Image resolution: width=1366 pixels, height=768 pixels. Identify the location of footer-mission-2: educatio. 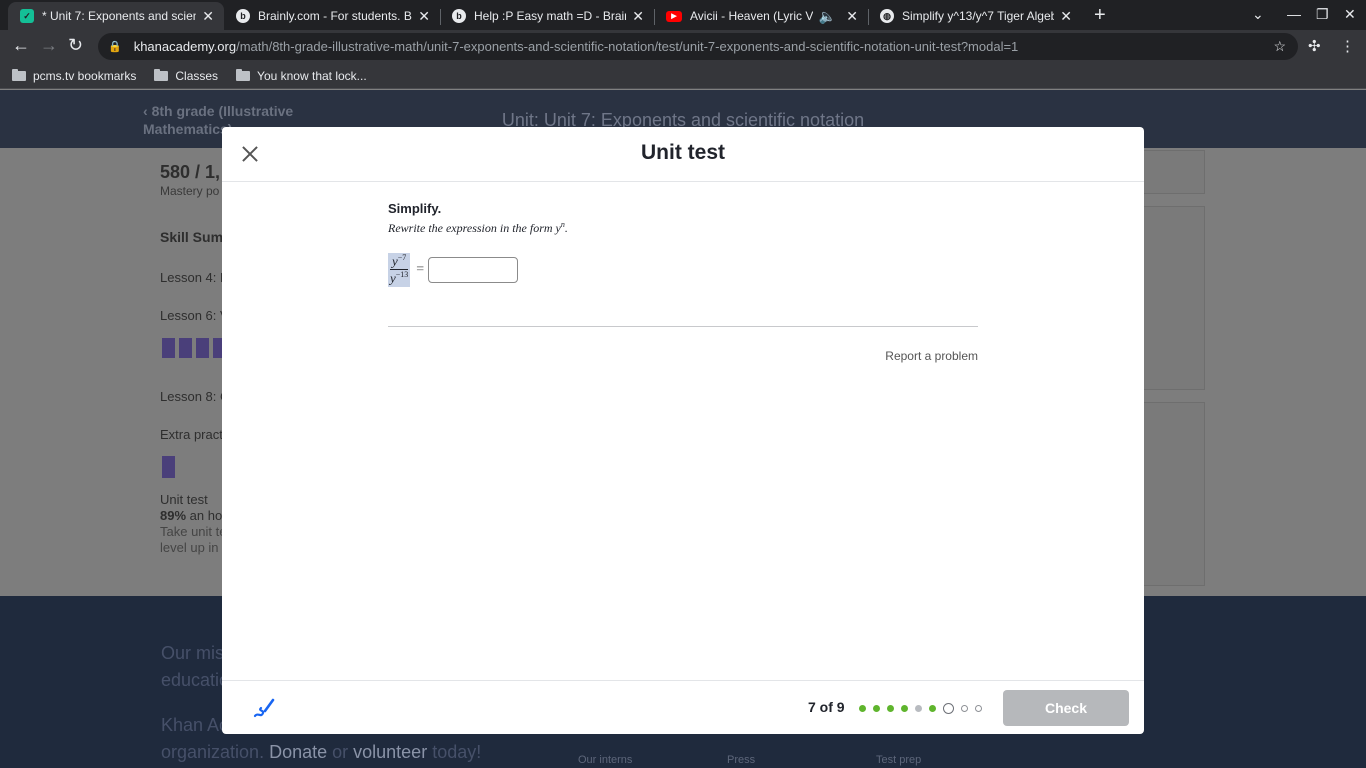
(195, 680).